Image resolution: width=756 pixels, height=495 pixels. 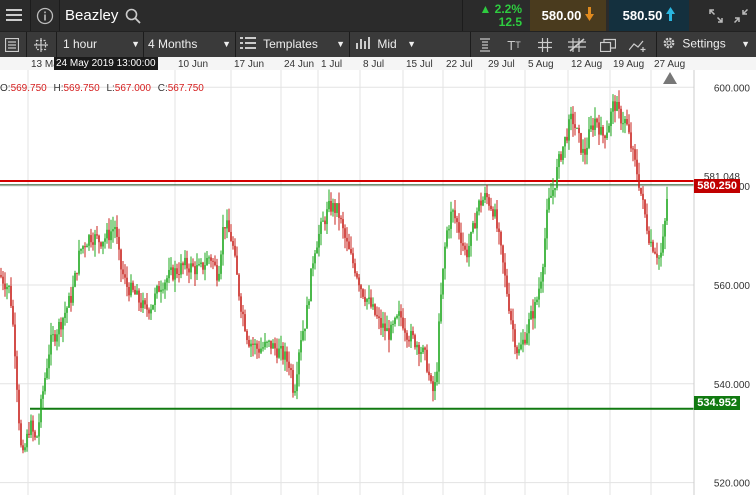 I want to click on interval-dropdown: 1 hour ▼, so click(x=101, y=44).